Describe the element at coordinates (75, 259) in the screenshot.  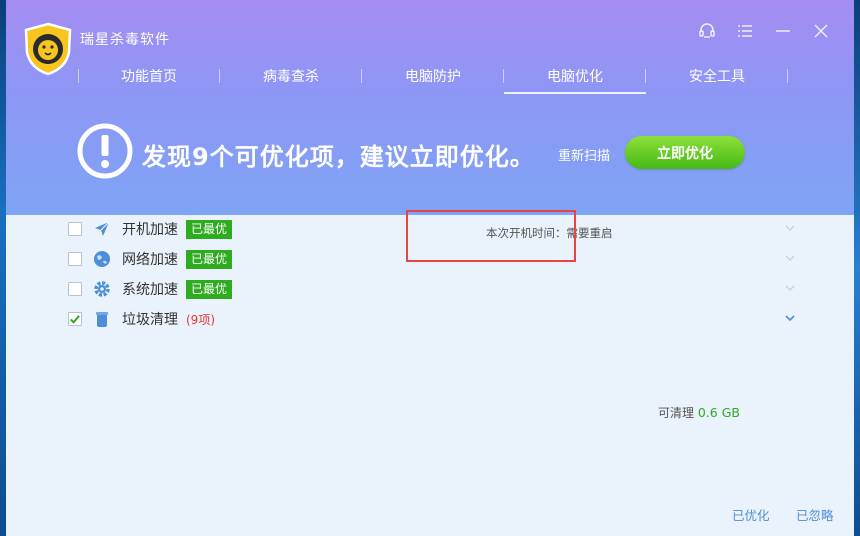
I see `checkbox-network-speedup` at that location.